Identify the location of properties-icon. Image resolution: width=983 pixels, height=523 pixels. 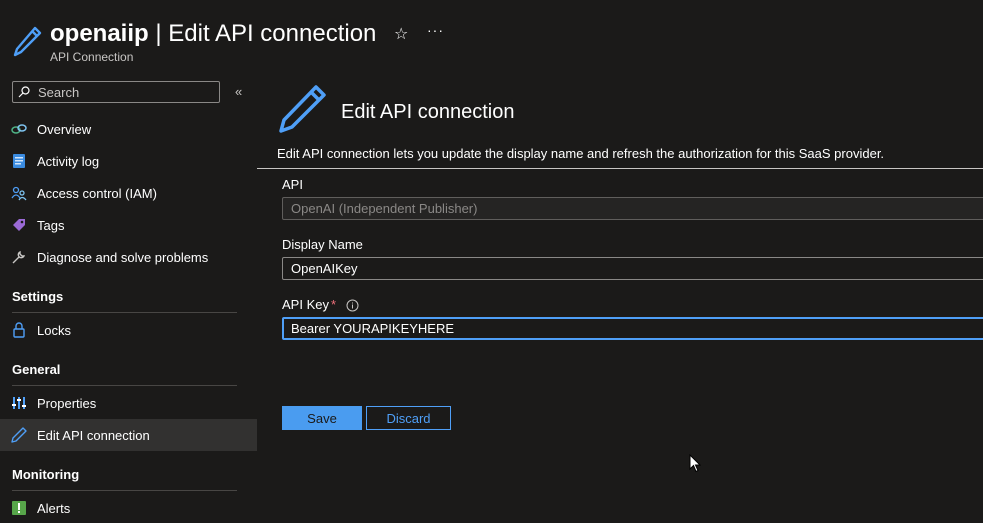
(19, 403).